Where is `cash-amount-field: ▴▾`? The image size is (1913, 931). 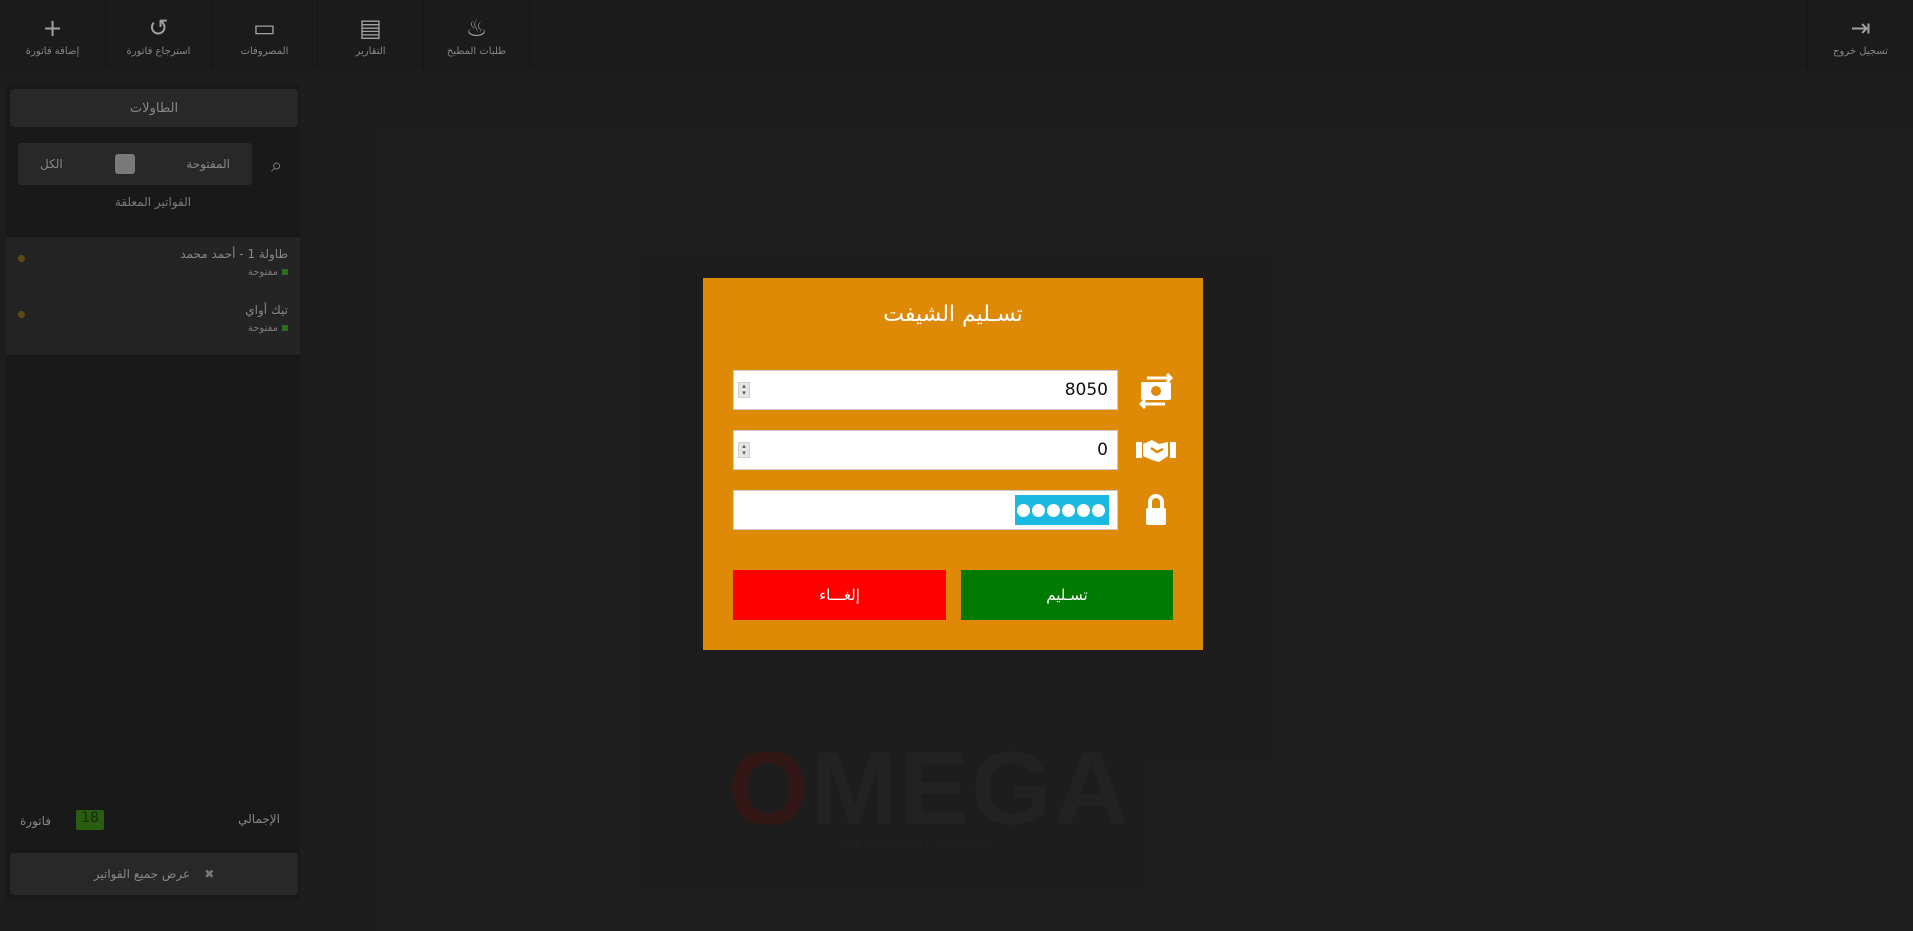 cash-amount-field: ▴▾ is located at coordinates (925, 390).